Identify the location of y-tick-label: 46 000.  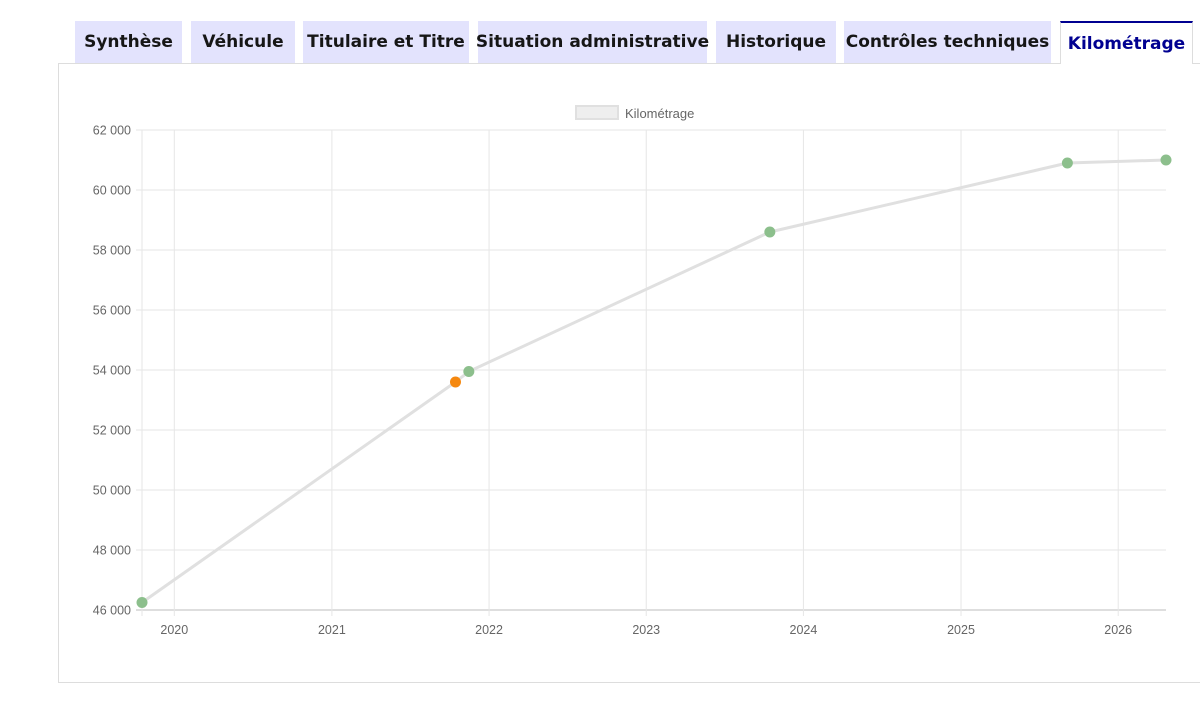
(112, 611).